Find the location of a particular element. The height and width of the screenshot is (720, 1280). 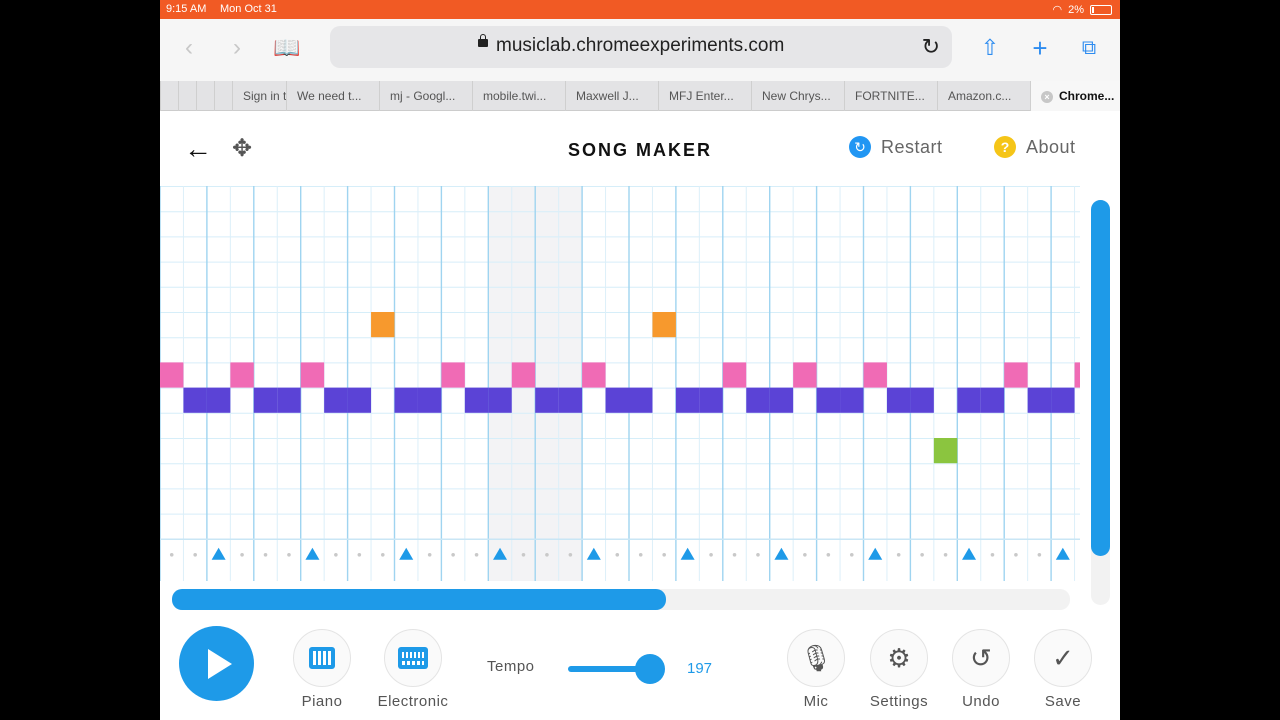

mic-button: 🎙 Mic is located at coordinates (816, 669).